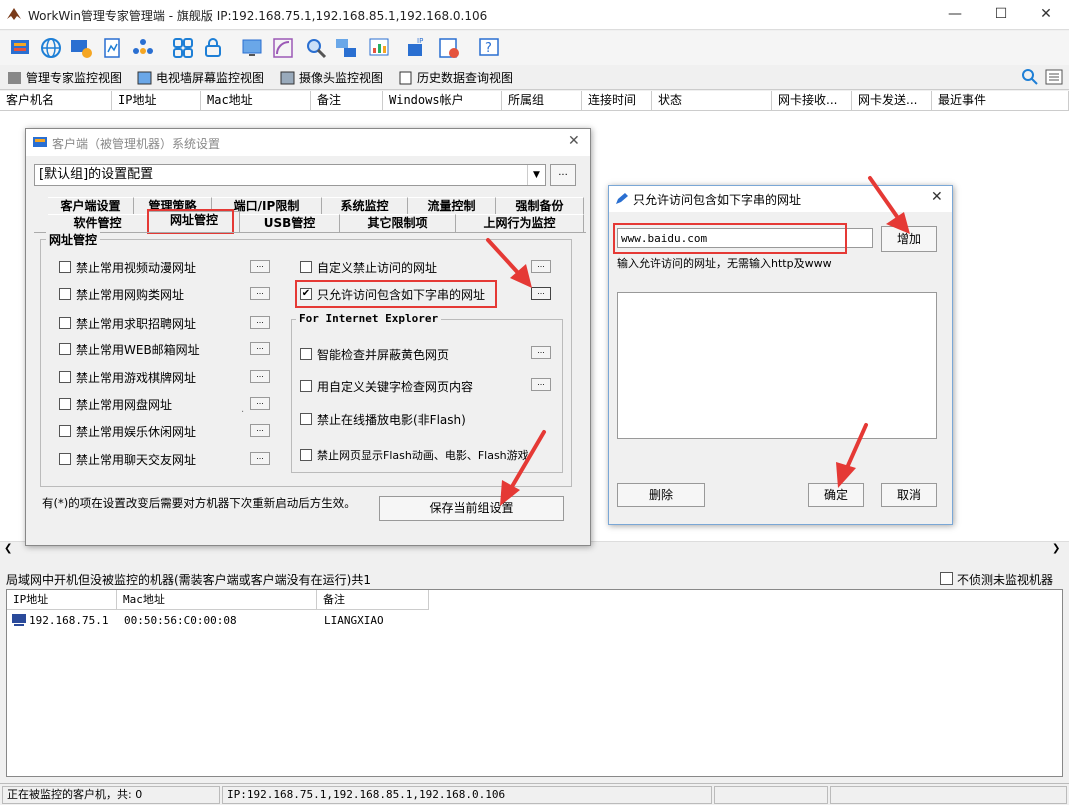  What do you see at coordinates (724, 263) in the screenshot?
I see `url-input-hint: 输入允许访问的网址，无需输入http及www` at bounding box center [724, 263].